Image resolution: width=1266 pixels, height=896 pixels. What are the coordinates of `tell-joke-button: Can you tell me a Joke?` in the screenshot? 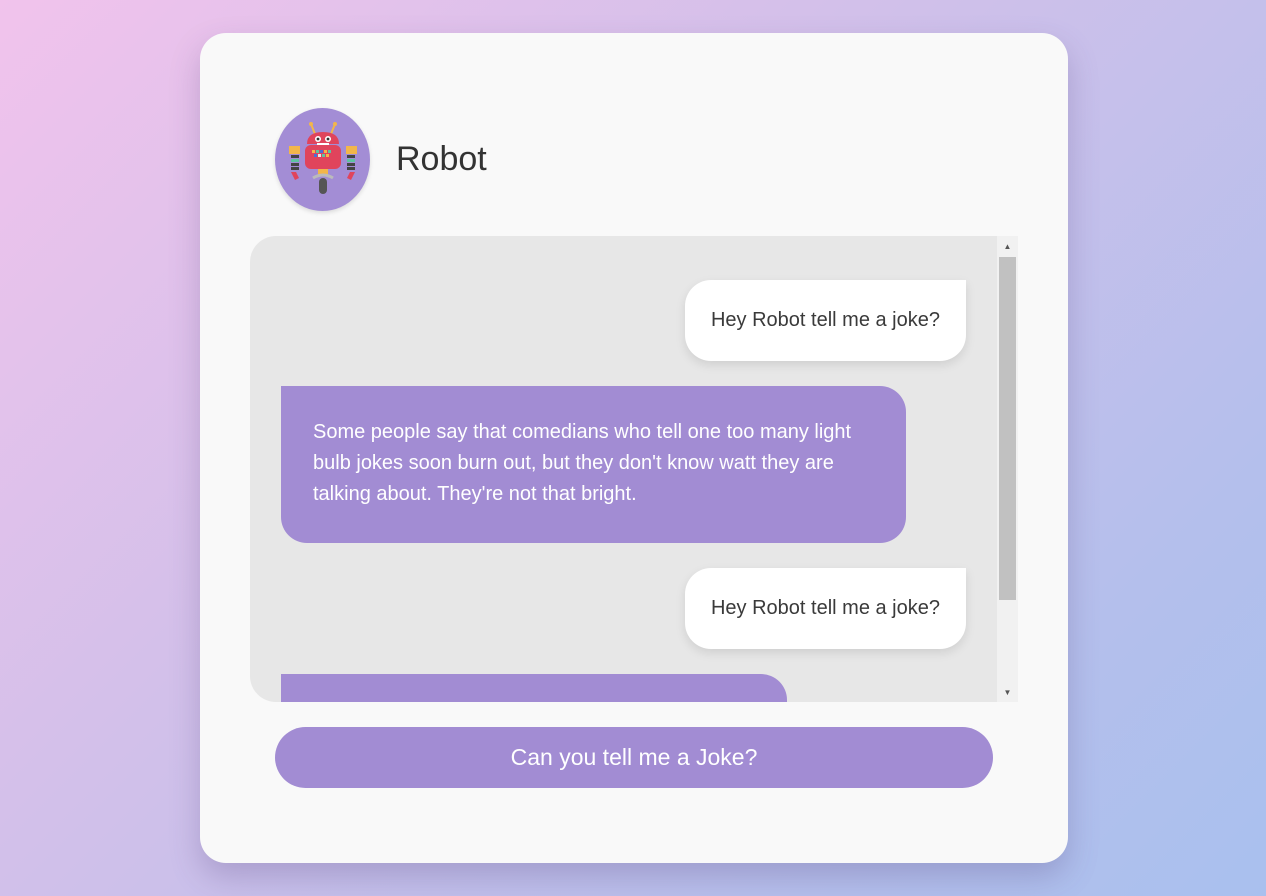 It's located at (634, 757).